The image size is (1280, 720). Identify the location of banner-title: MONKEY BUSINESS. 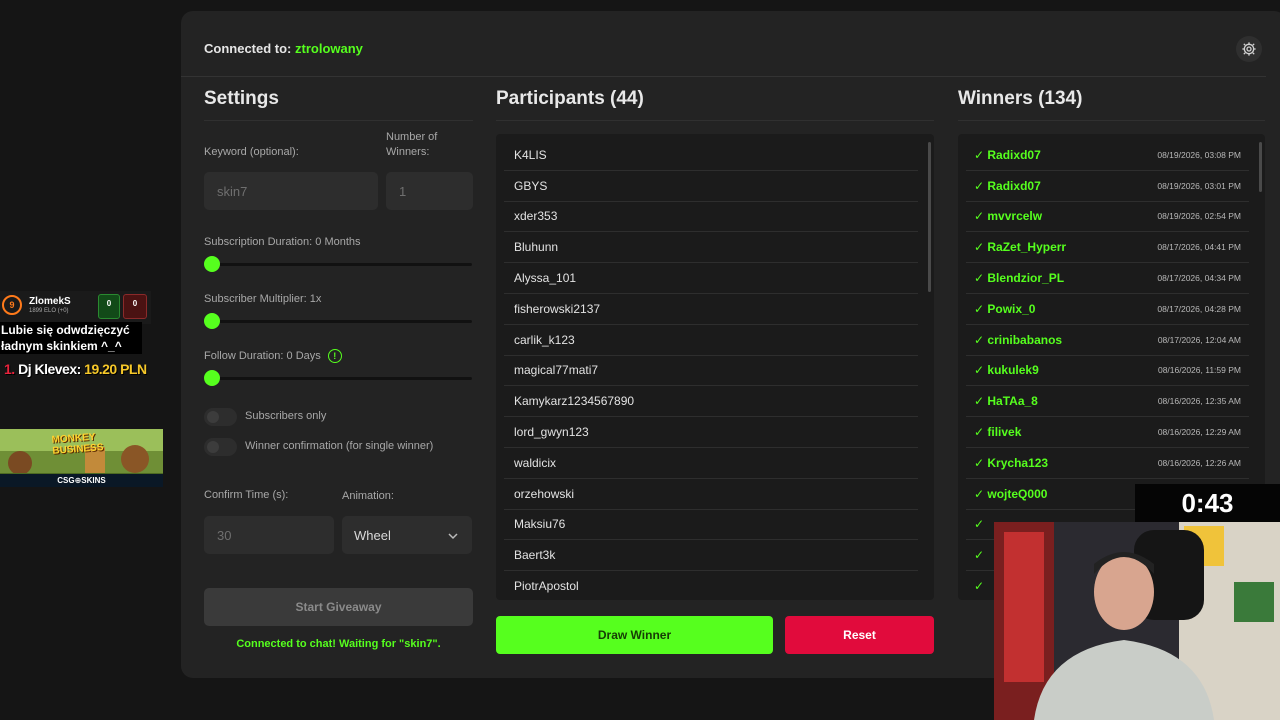
(77, 444).